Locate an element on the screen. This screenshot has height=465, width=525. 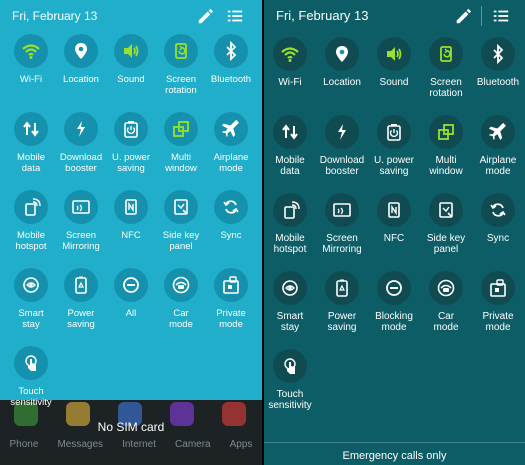
toggle-label: NFC is located at coordinates (394, 238).